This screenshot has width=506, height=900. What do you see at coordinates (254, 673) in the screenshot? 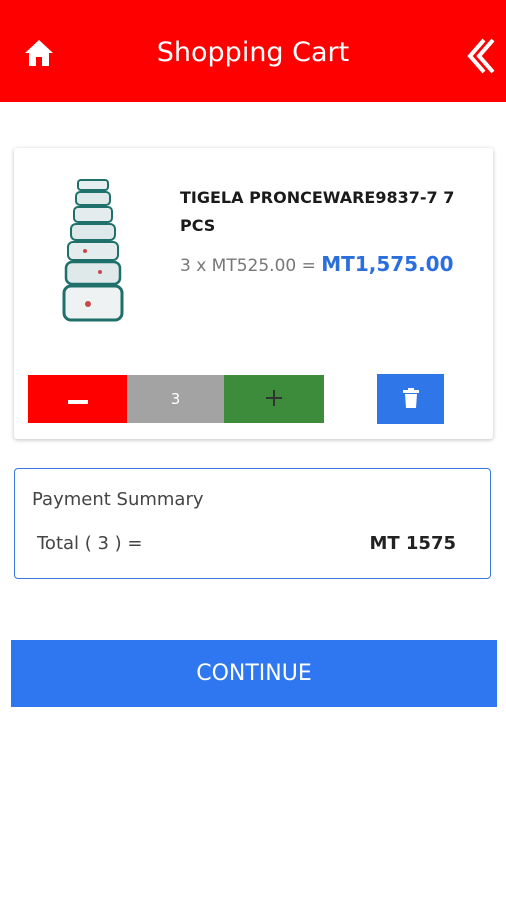
I see `continue-button: CONTINUE` at bounding box center [254, 673].